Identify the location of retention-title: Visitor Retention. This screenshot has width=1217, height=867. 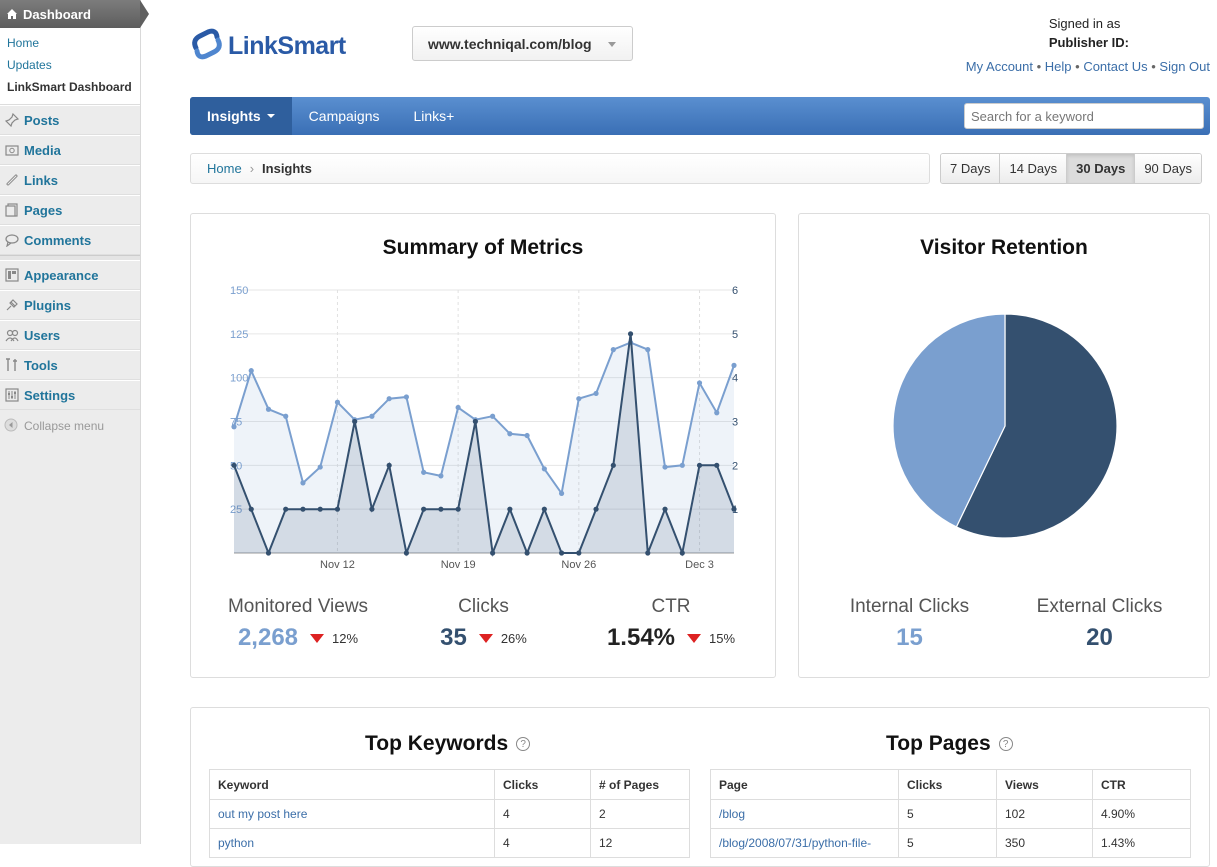
(1004, 247).